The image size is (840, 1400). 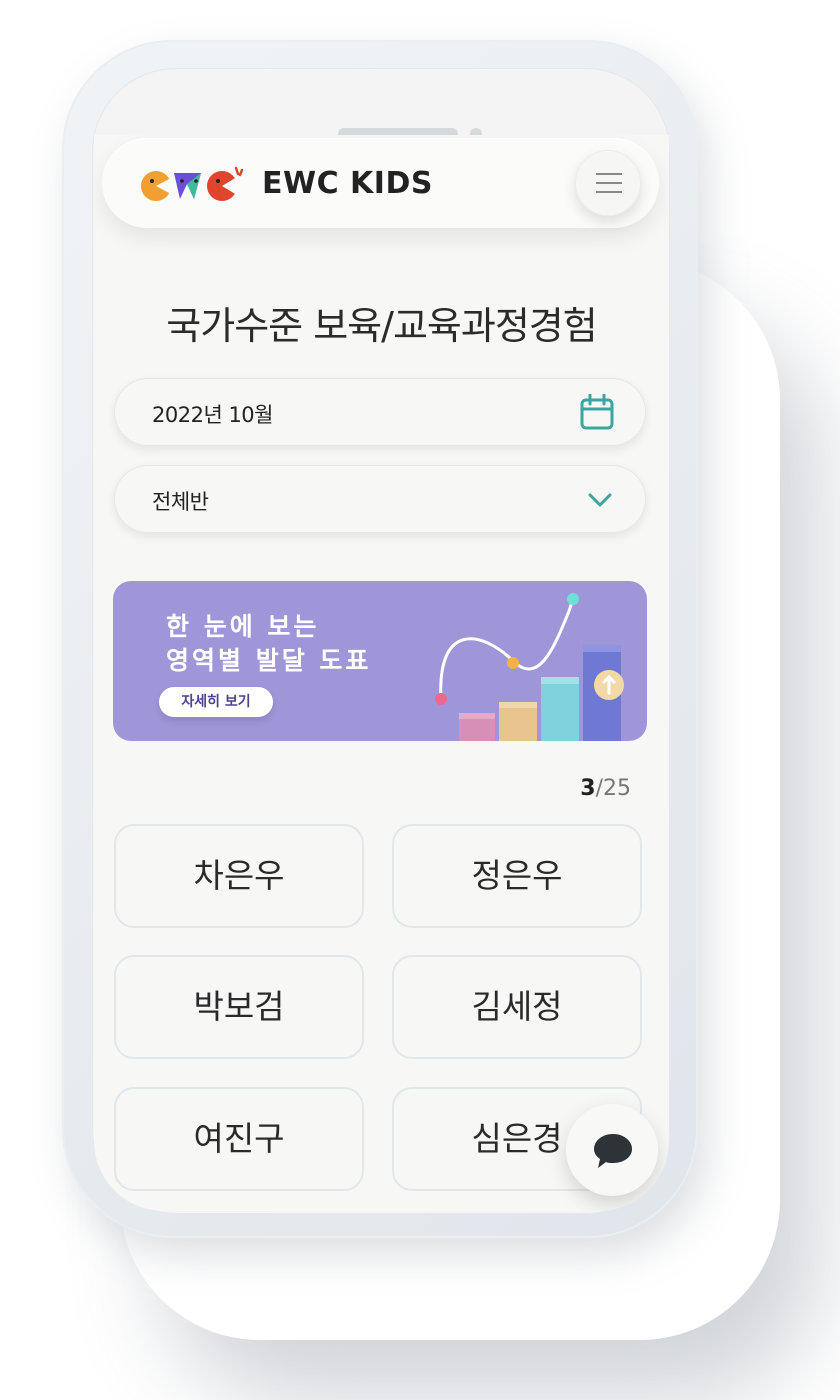 What do you see at coordinates (597, 412) in the screenshot?
I see `calendar-icon` at bounding box center [597, 412].